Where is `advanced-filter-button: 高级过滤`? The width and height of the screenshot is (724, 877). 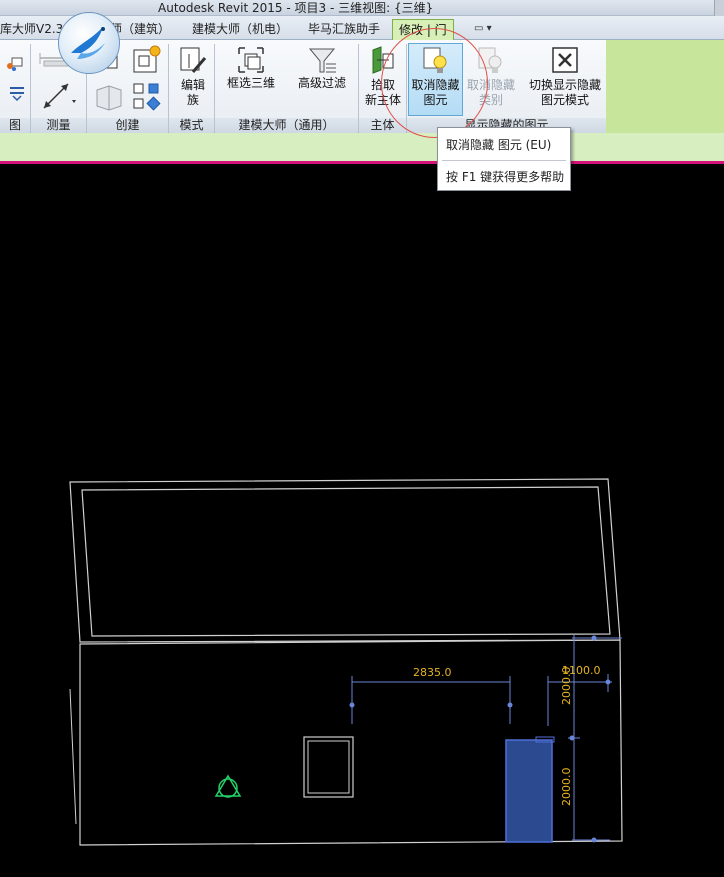
advanced-filter-button: 高级过滤 is located at coordinates (322, 72).